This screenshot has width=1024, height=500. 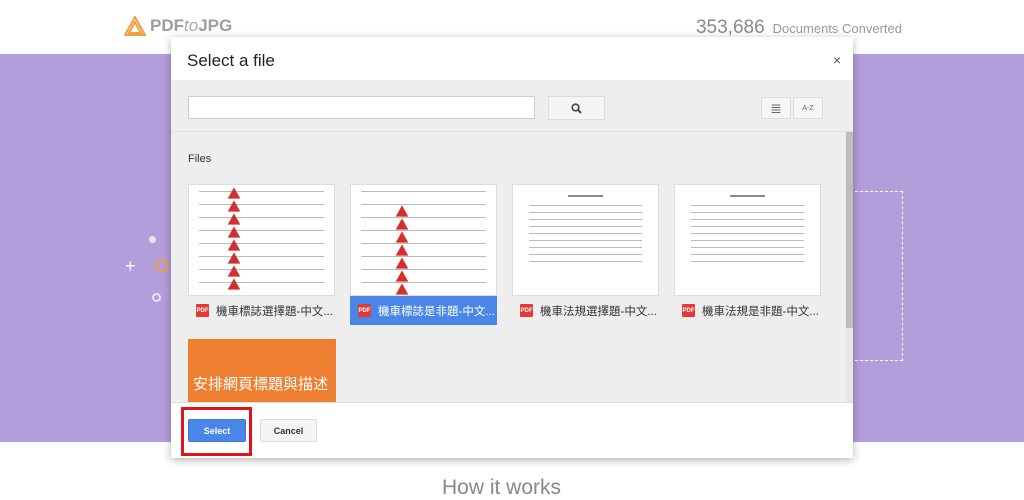 I want to click on files-section-label: Files, so click(x=200, y=159).